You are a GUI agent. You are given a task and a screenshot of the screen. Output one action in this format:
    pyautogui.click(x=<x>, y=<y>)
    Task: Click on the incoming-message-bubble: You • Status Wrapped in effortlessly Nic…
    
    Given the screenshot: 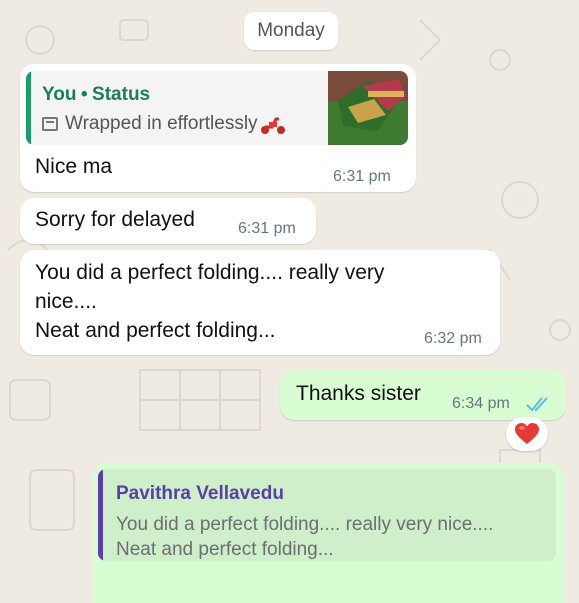 What is the action you would take?
    pyautogui.click(x=218, y=128)
    